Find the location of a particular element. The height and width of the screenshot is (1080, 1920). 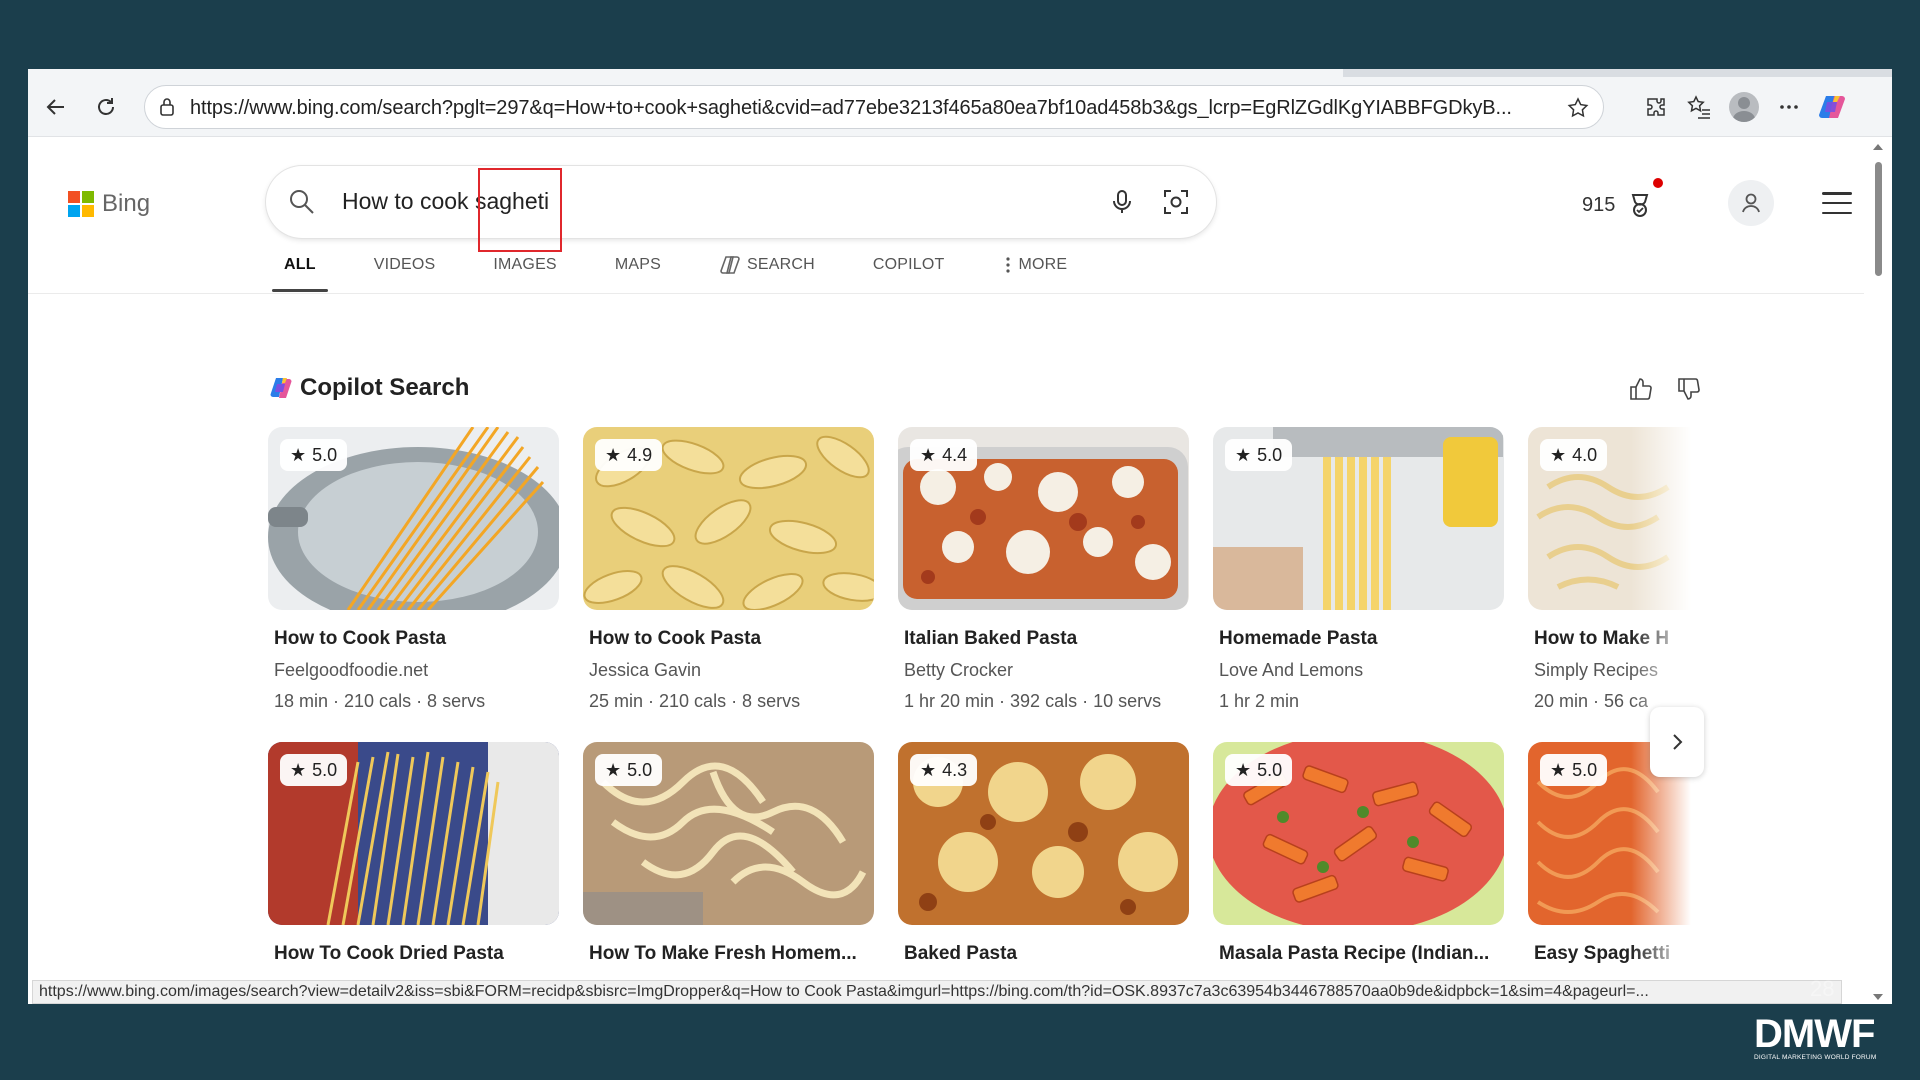

back-arrow-icon is located at coordinates (55, 107).